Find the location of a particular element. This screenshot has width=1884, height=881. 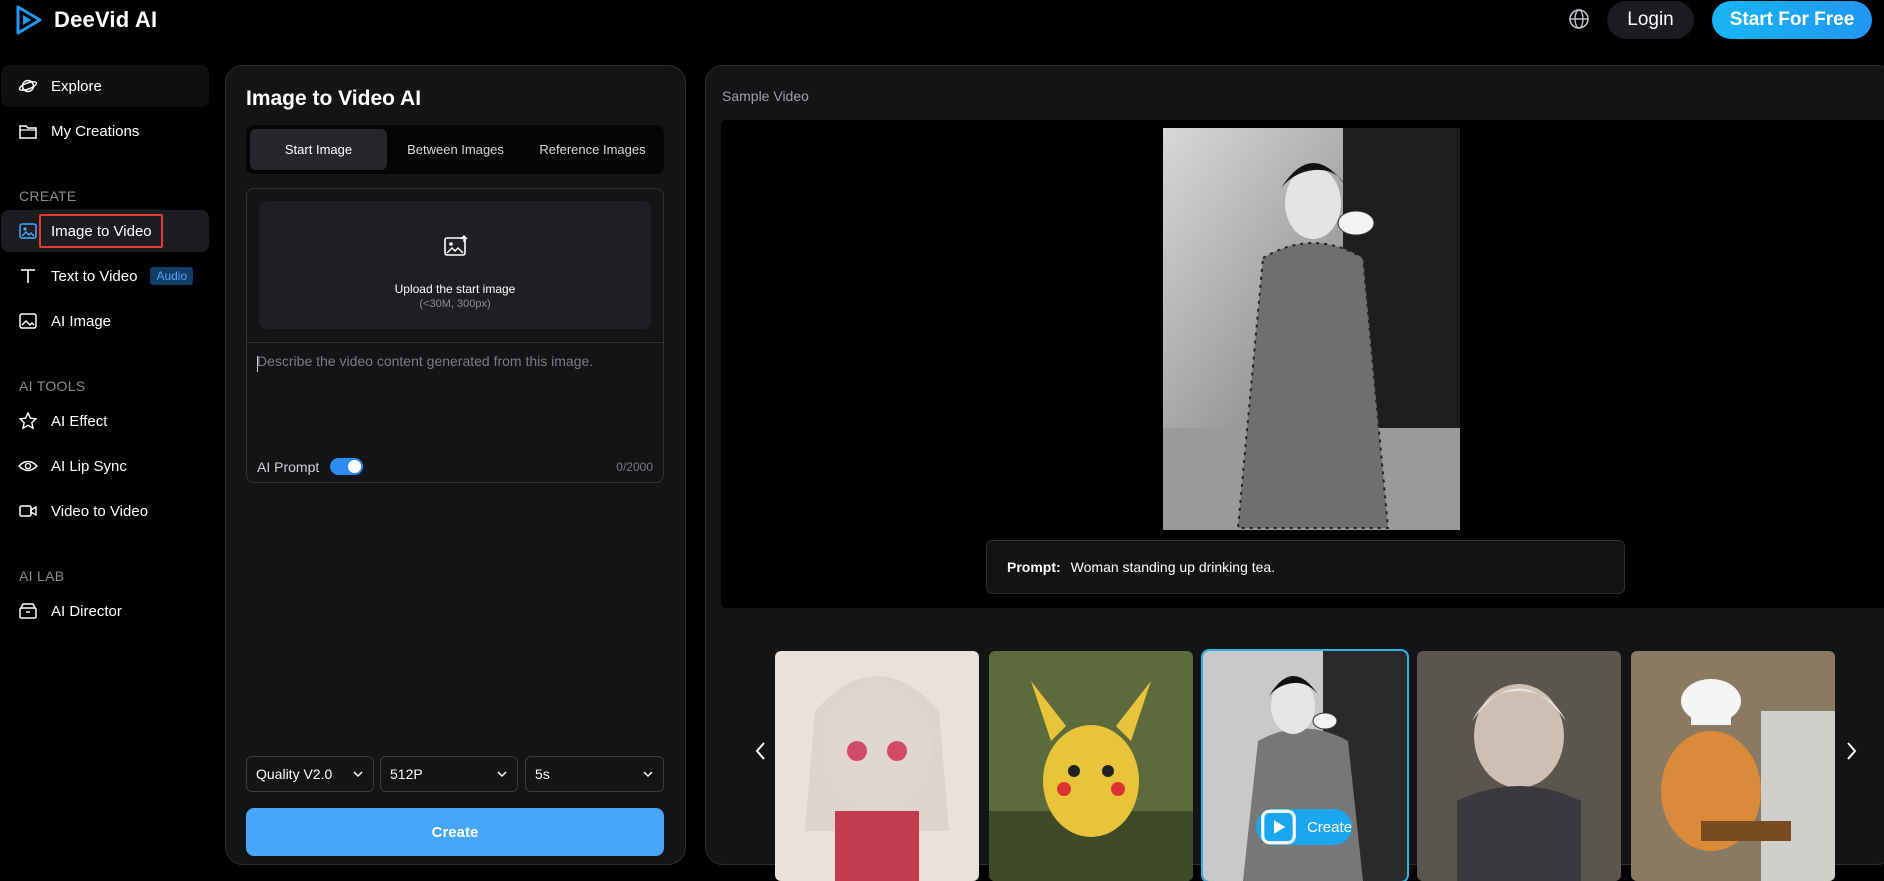

sidebar-item-label: My Creations is located at coordinates (95, 131).